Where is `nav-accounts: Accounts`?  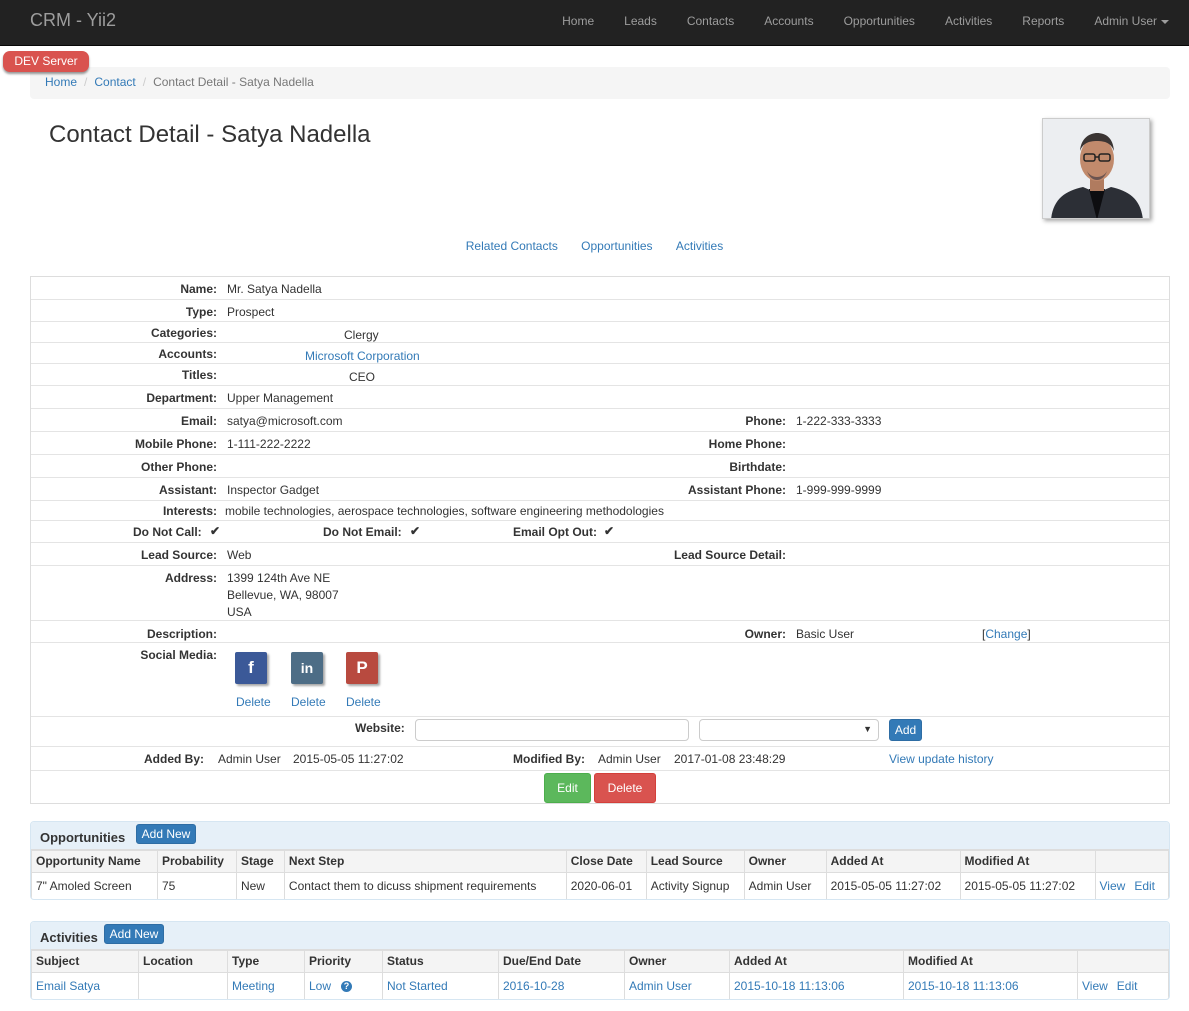
nav-accounts: Accounts is located at coordinates (788, 23).